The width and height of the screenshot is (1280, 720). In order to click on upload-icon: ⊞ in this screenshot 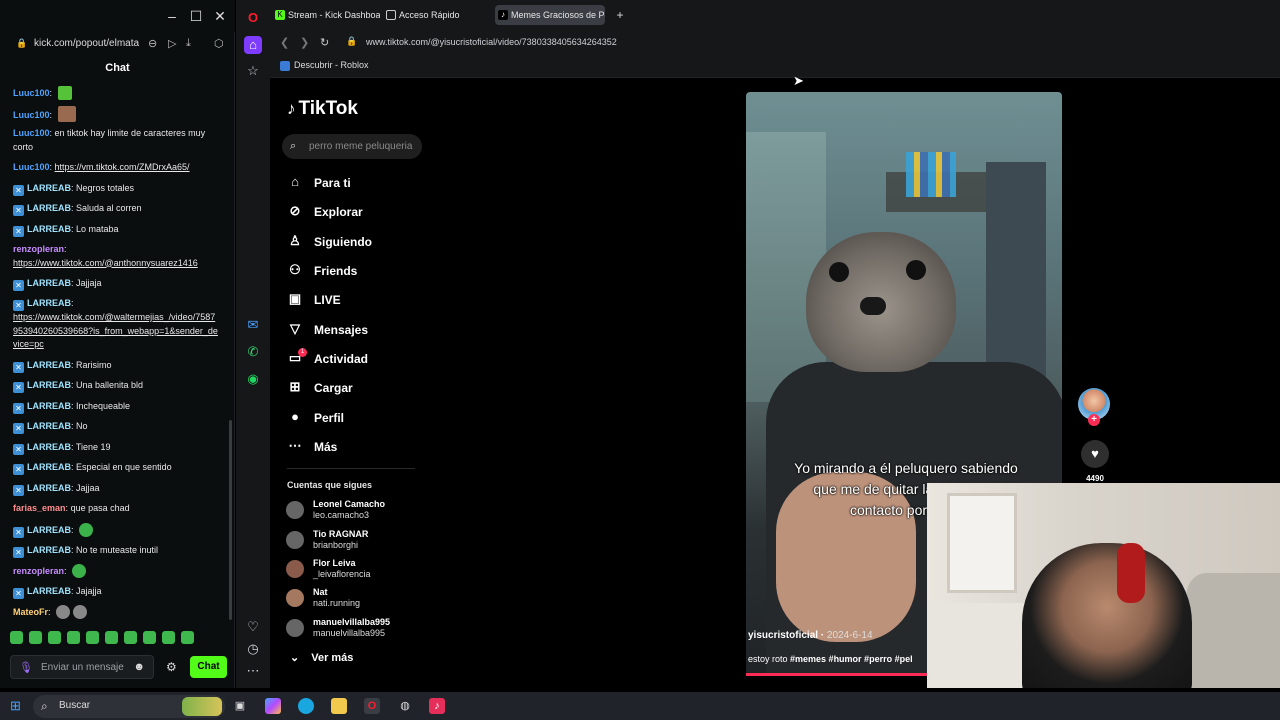, I will do `click(295, 386)`.